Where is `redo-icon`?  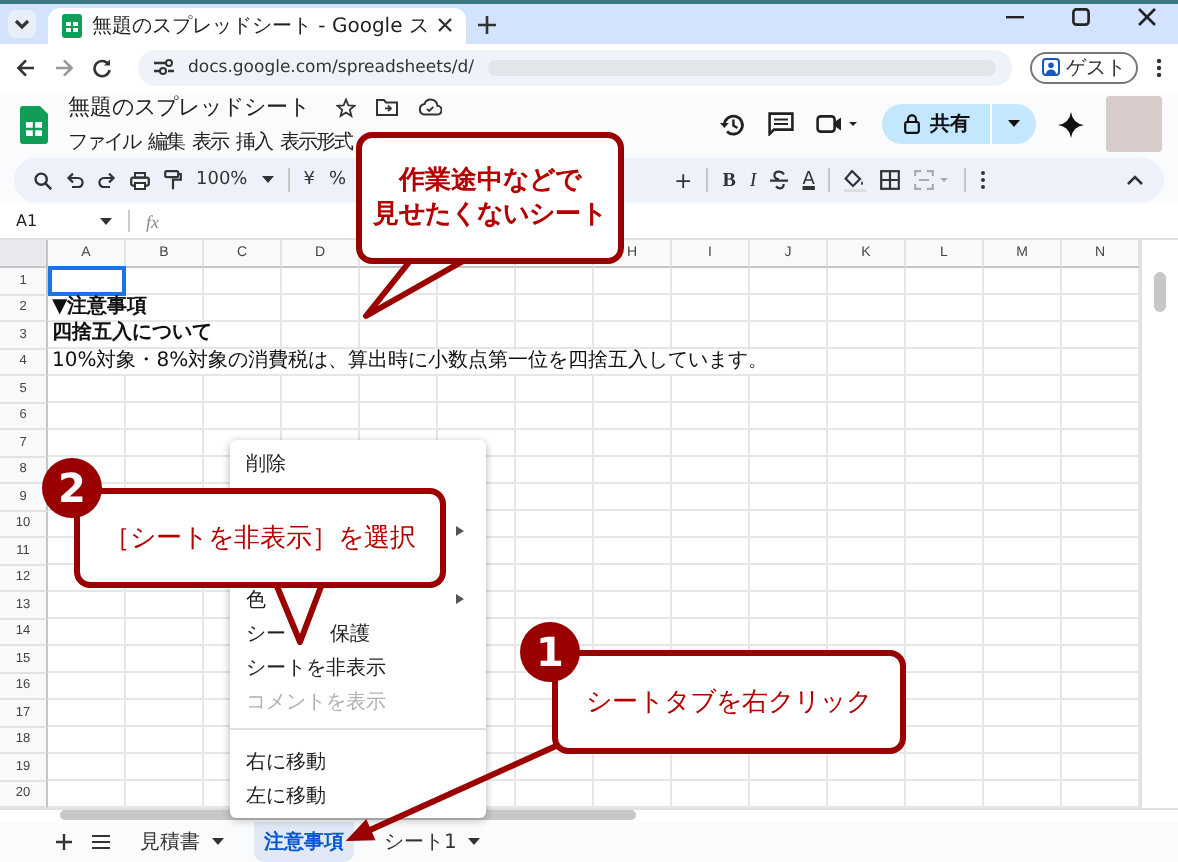 redo-icon is located at coordinates (107, 180).